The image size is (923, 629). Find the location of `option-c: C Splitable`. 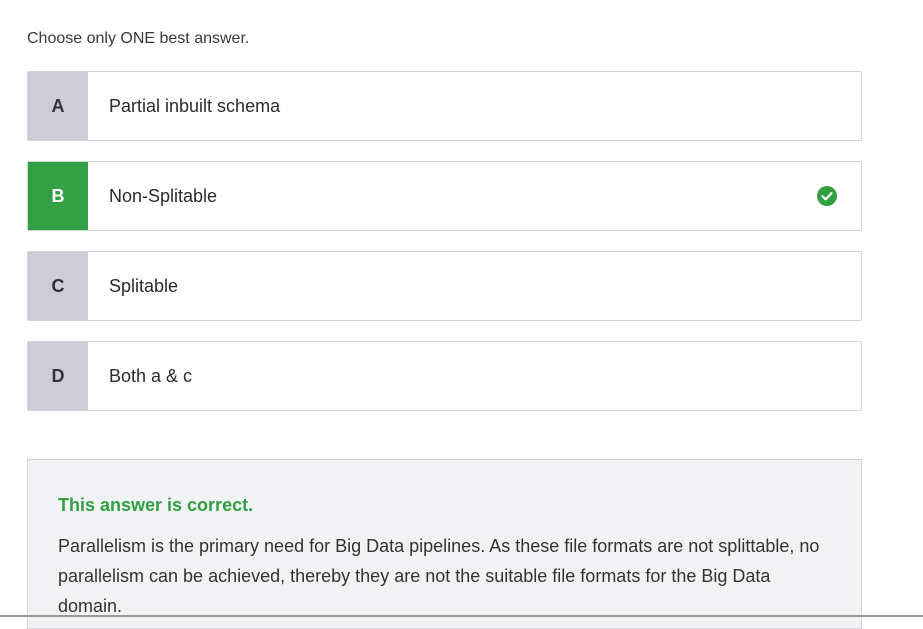

option-c: C Splitable is located at coordinates (444, 286).